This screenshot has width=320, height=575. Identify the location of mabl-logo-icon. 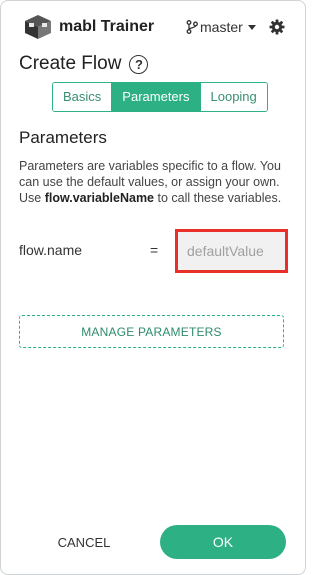
(38, 27).